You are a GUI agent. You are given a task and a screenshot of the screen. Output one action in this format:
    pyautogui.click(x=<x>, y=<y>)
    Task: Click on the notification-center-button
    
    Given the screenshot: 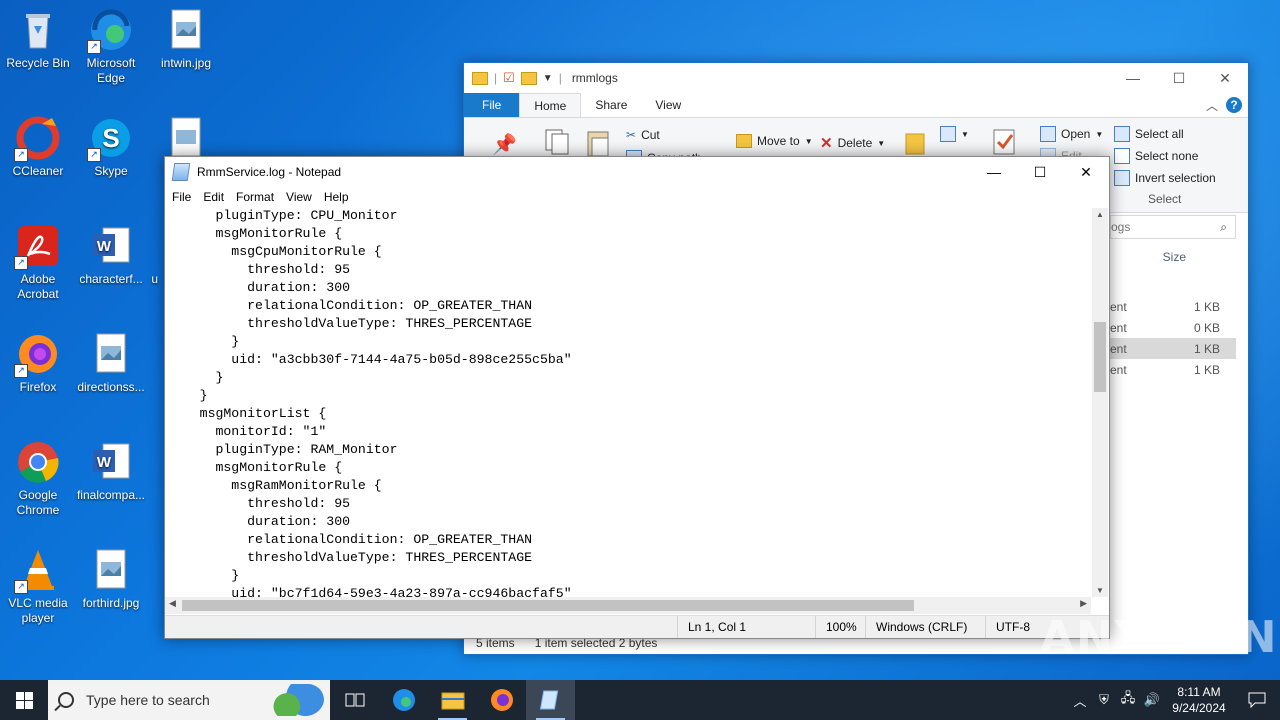 What is the action you would take?
    pyautogui.click(x=1257, y=700)
    